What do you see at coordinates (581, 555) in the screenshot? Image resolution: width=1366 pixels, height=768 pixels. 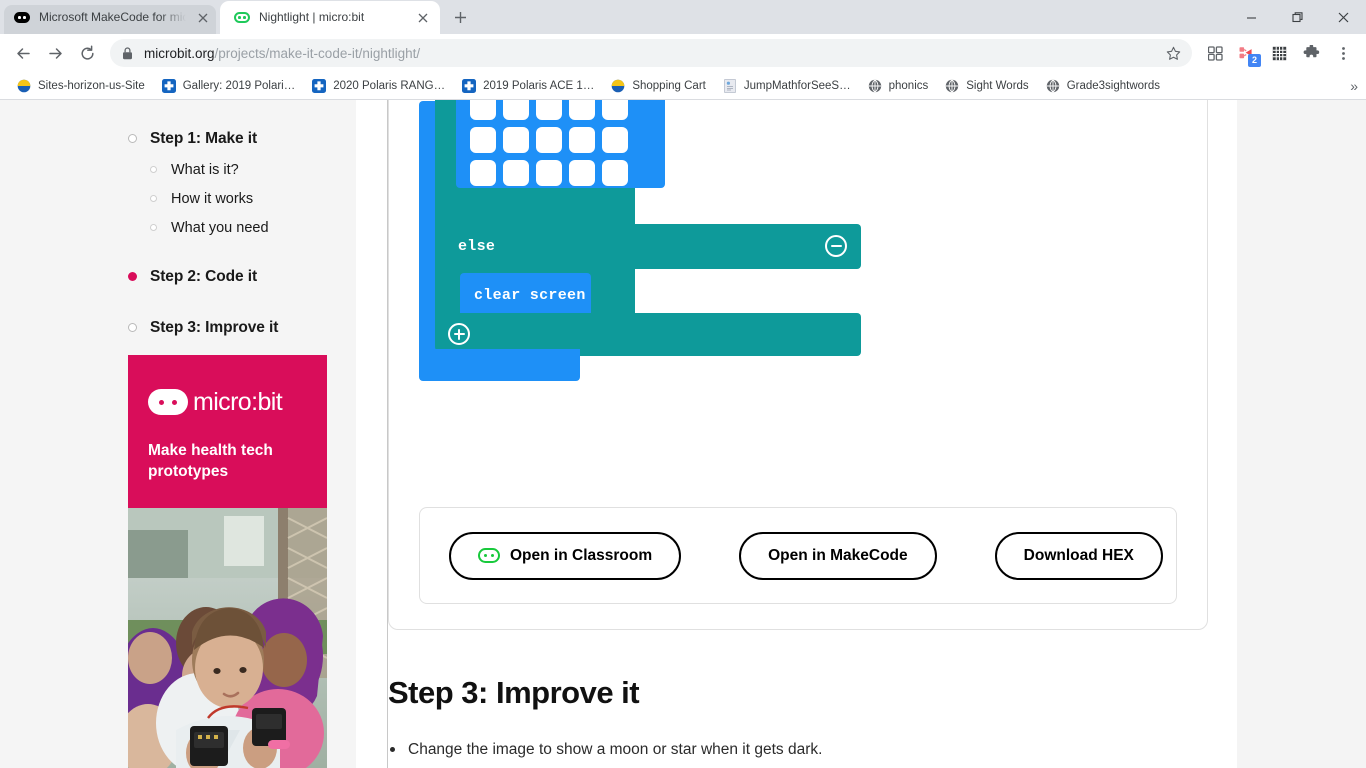 I see `button-label: Open in Classroom` at bounding box center [581, 555].